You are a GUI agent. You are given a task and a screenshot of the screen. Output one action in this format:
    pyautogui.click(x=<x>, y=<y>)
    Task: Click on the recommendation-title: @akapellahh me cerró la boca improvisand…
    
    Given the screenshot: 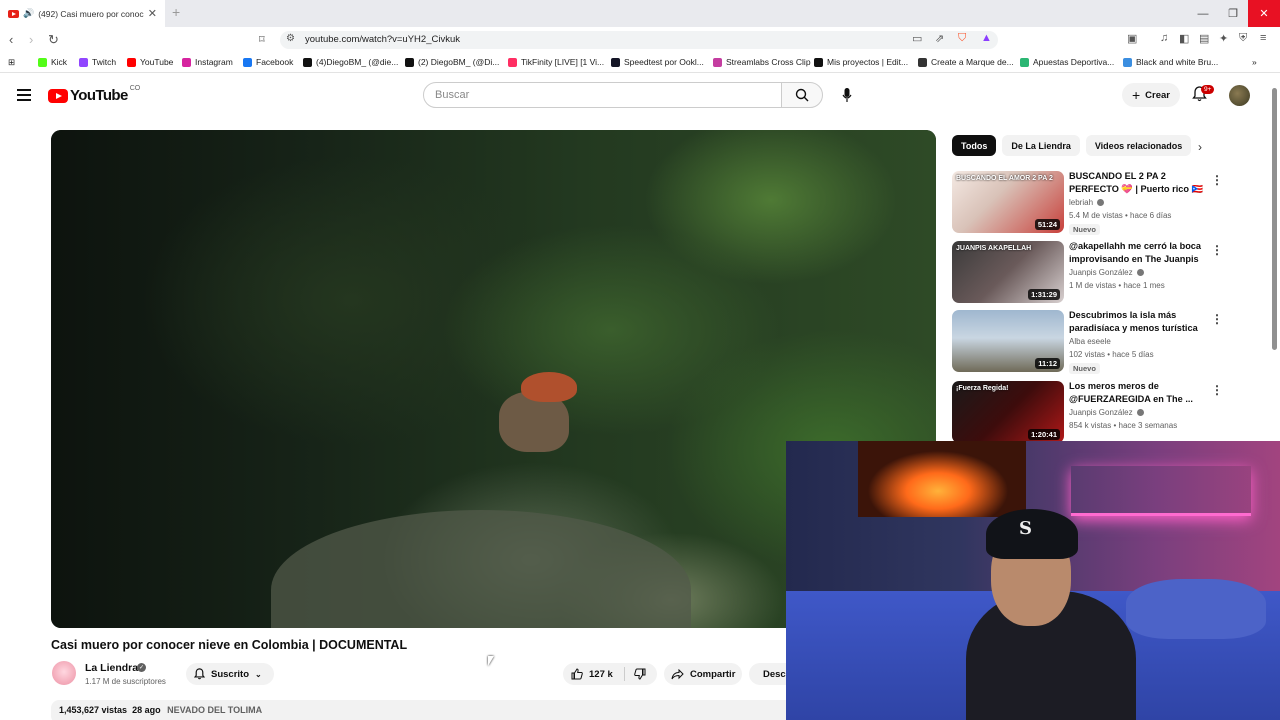 What is the action you would take?
    pyautogui.click(x=1138, y=253)
    